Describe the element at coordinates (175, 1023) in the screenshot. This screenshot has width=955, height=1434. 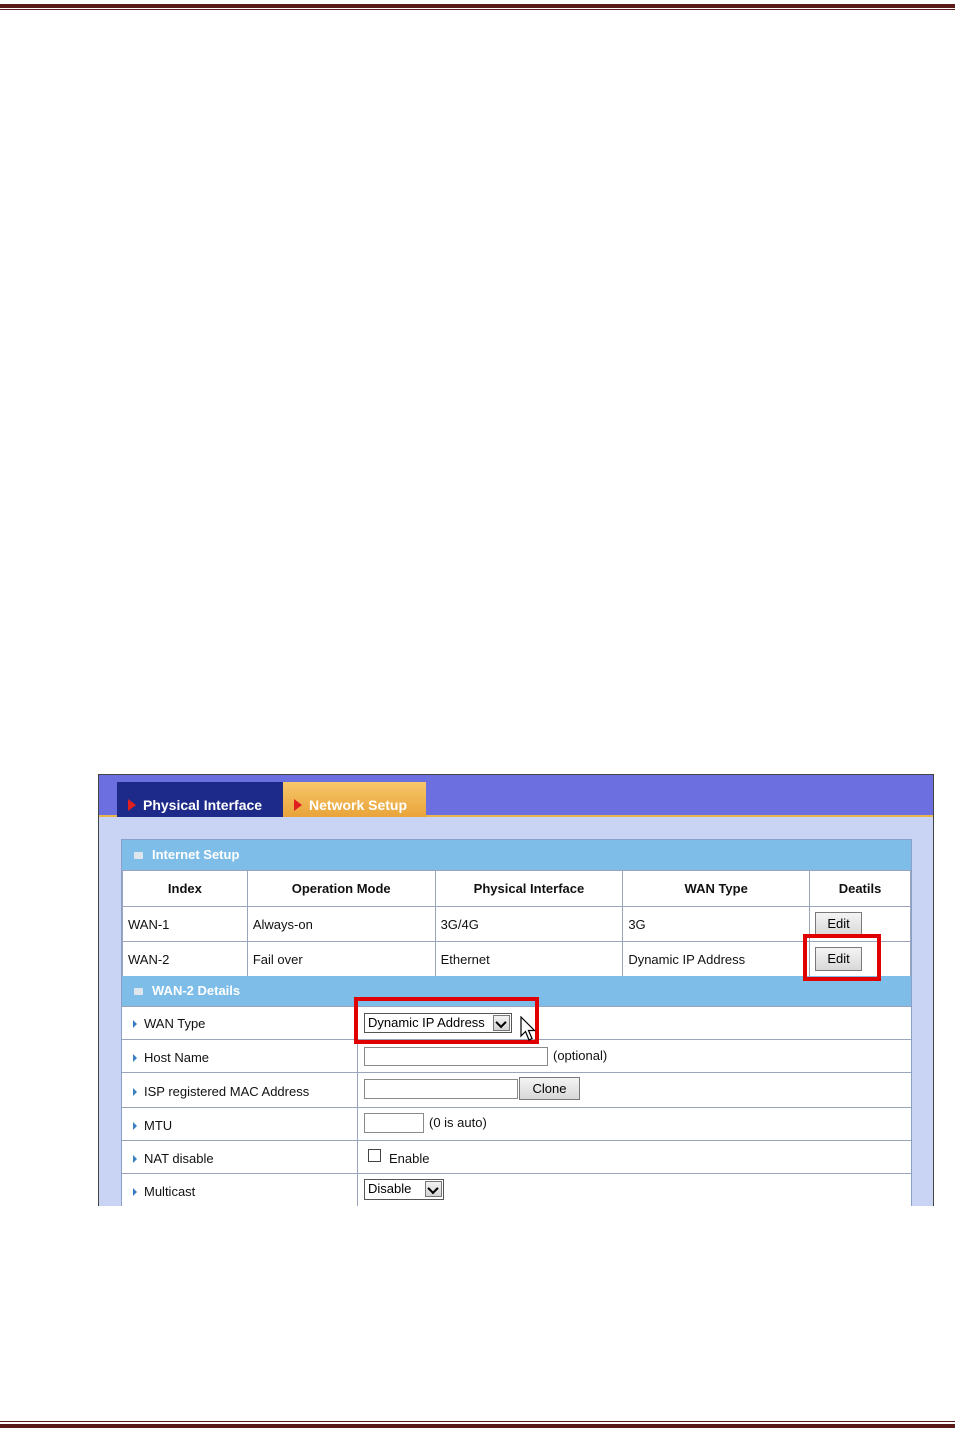
I see `wan-type-label: WAN Type` at that location.